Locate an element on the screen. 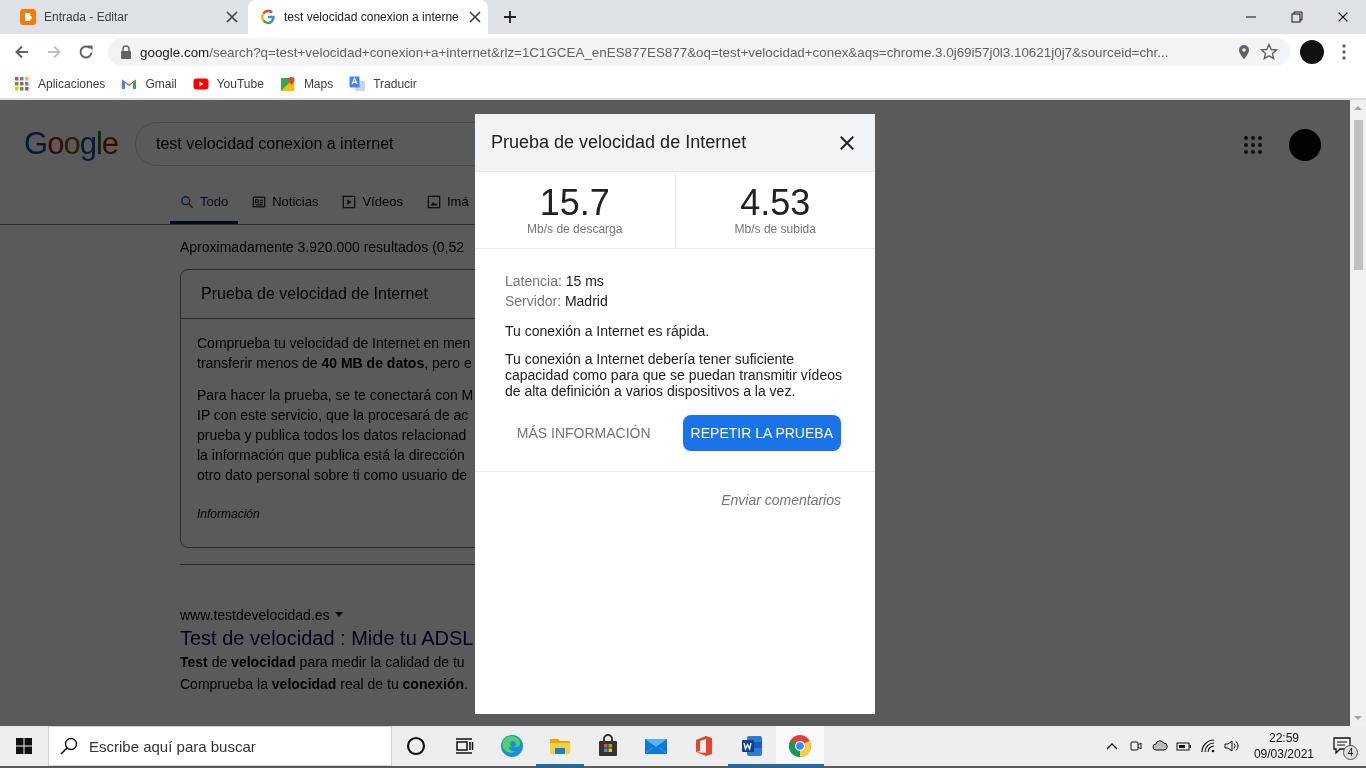 This screenshot has height=768, width=1366. wifi-icon is located at coordinates (1207, 746).